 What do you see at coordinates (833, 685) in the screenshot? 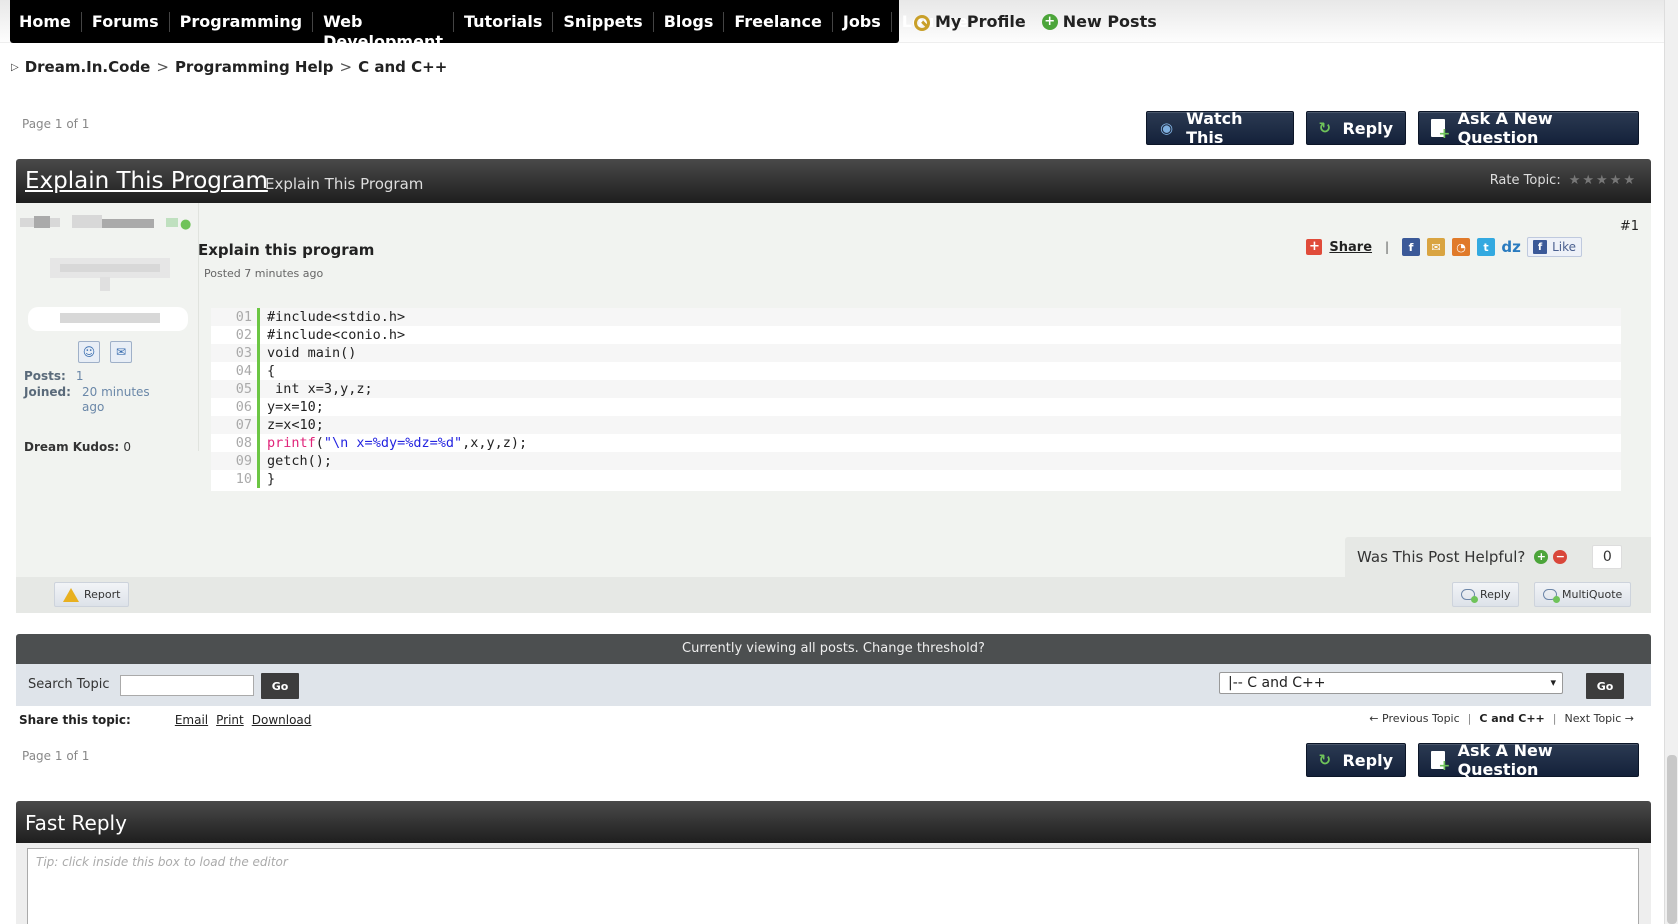
I see `search-bar: Search Topic Go |-- C and C++ Go` at bounding box center [833, 685].